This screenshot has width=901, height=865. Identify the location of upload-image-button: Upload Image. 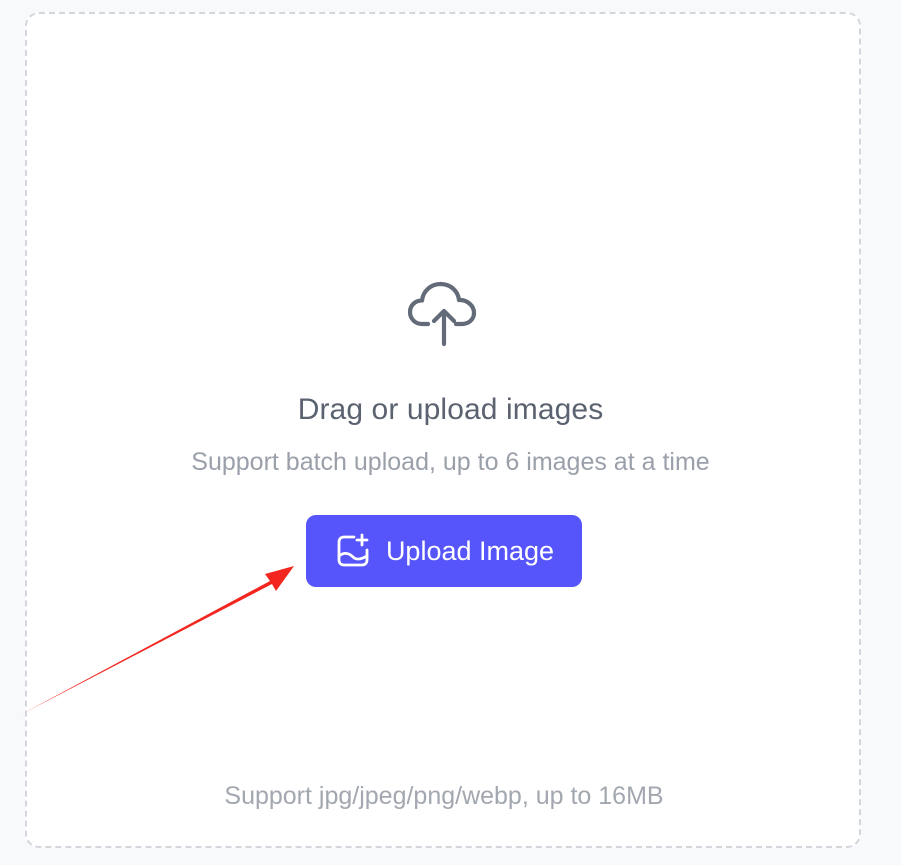
(444, 551).